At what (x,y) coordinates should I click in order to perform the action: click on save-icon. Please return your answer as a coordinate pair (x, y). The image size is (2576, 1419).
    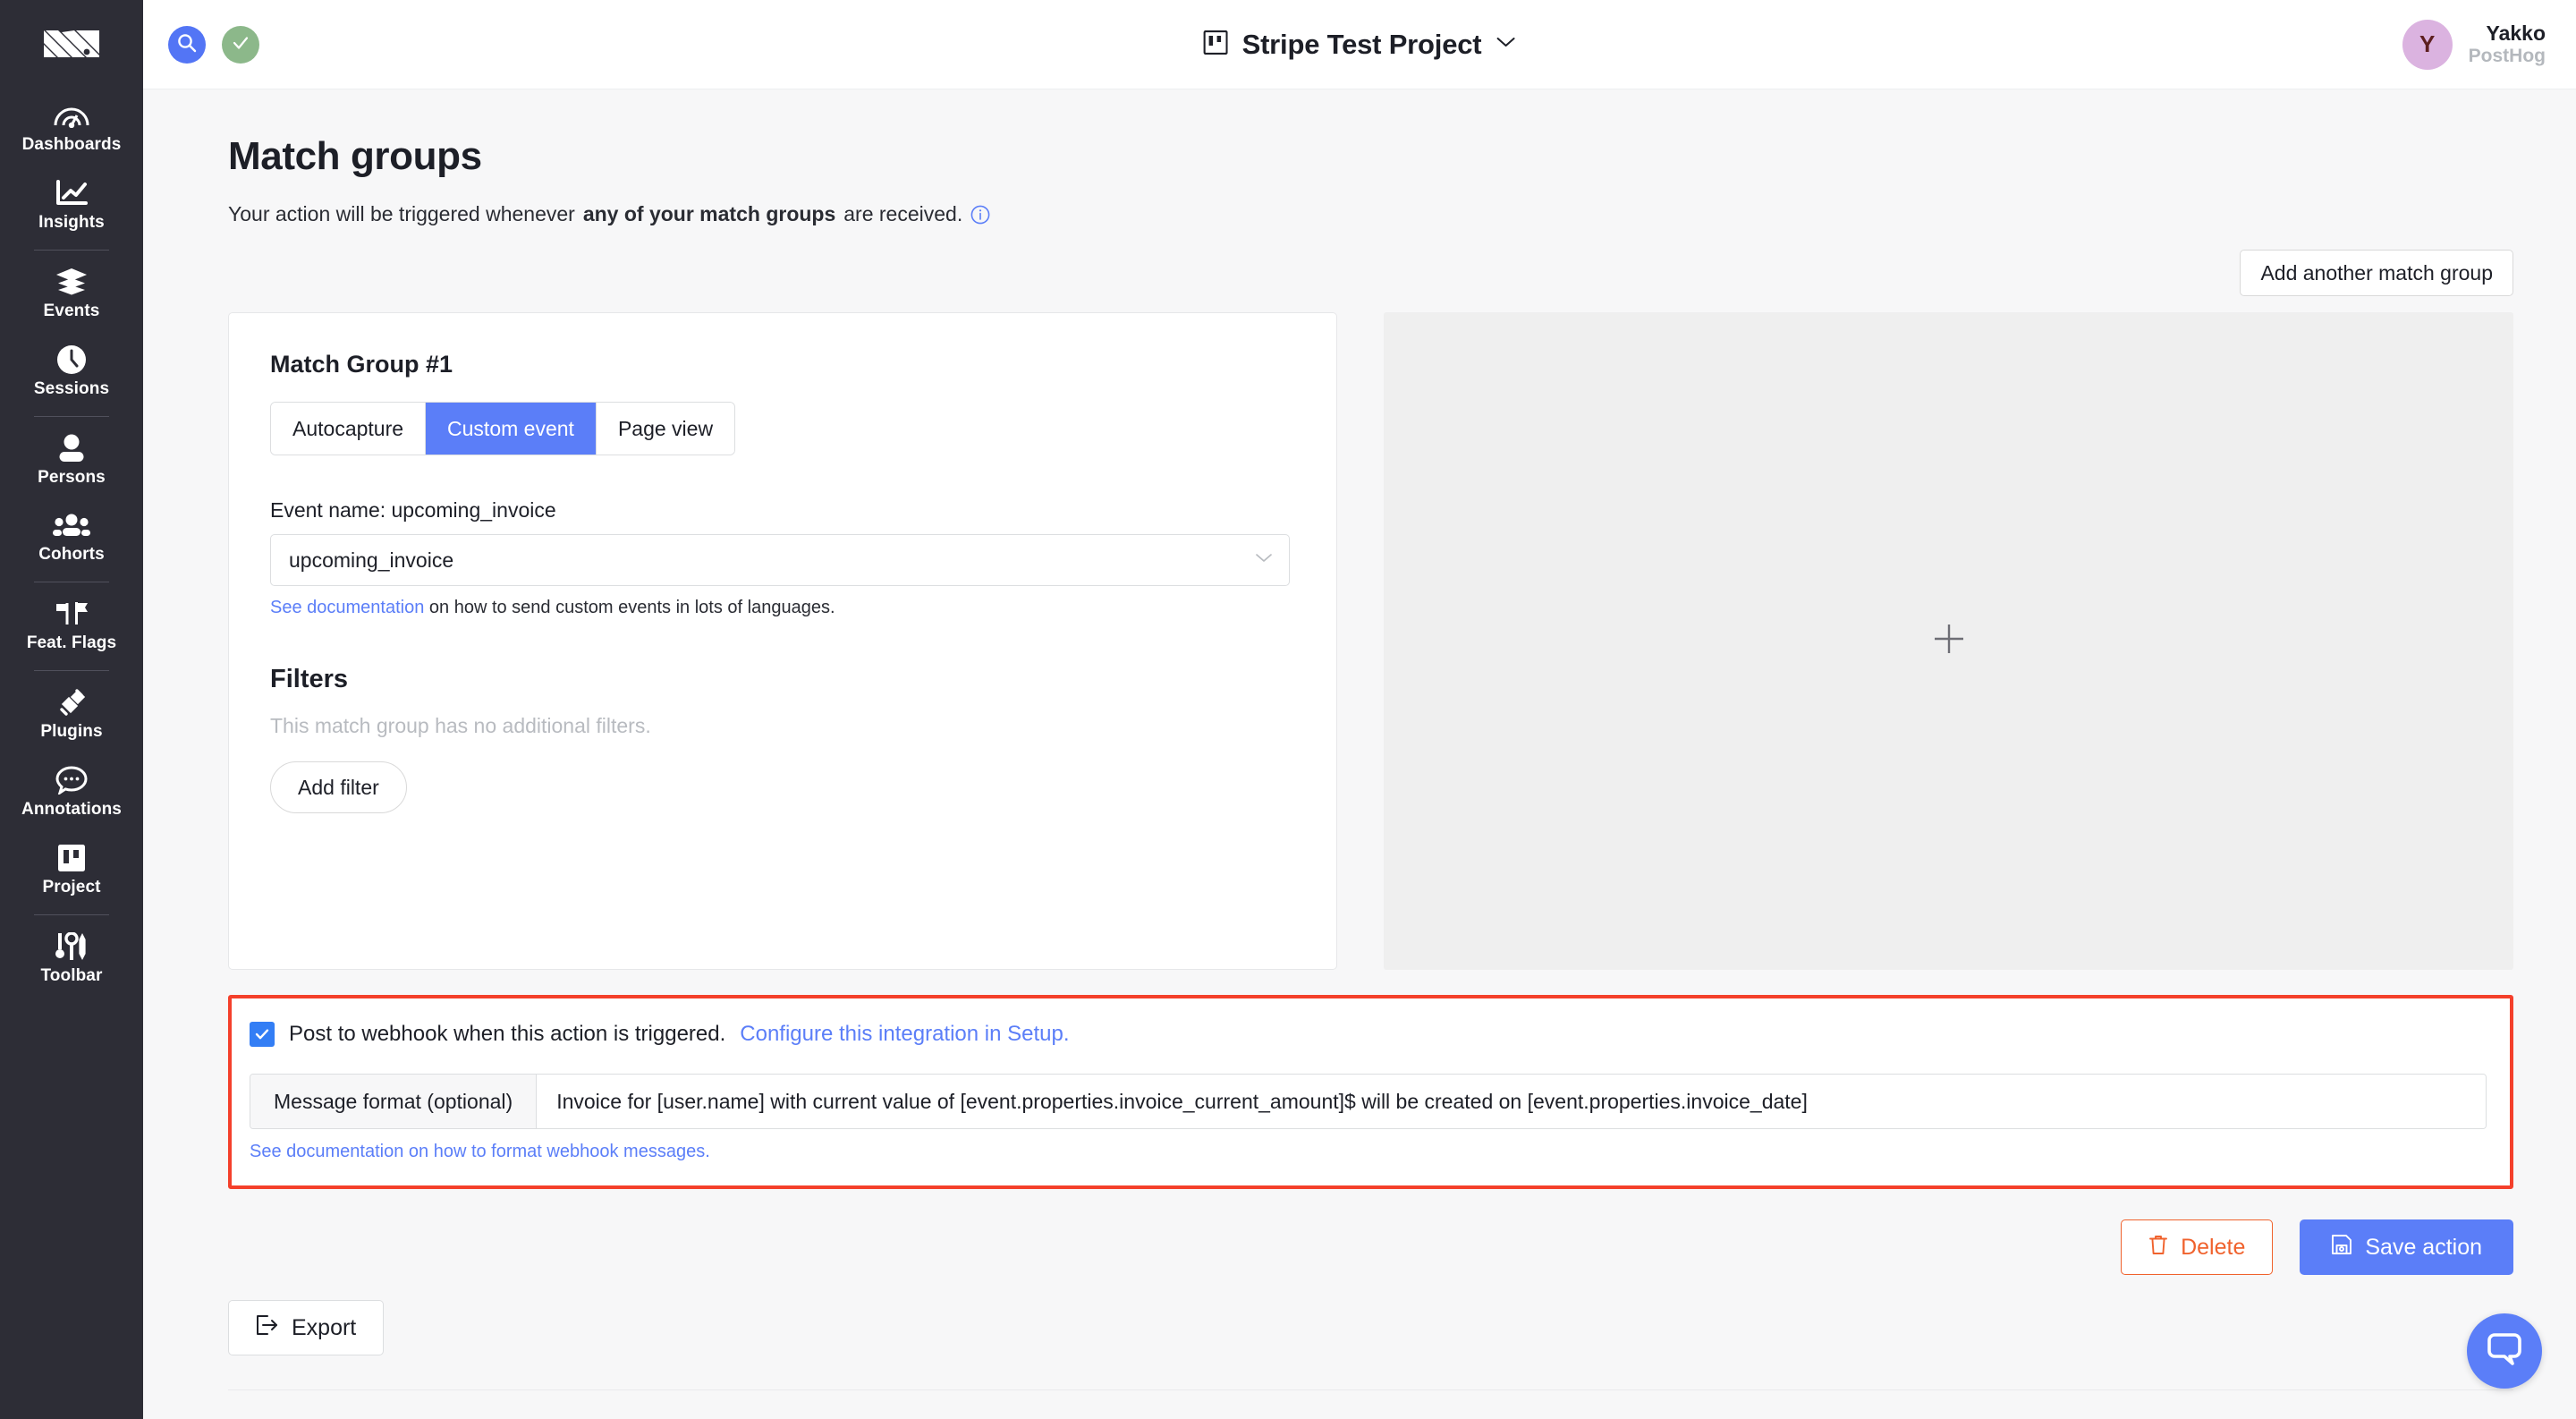
    Looking at the image, I should click on (2341, 1248).